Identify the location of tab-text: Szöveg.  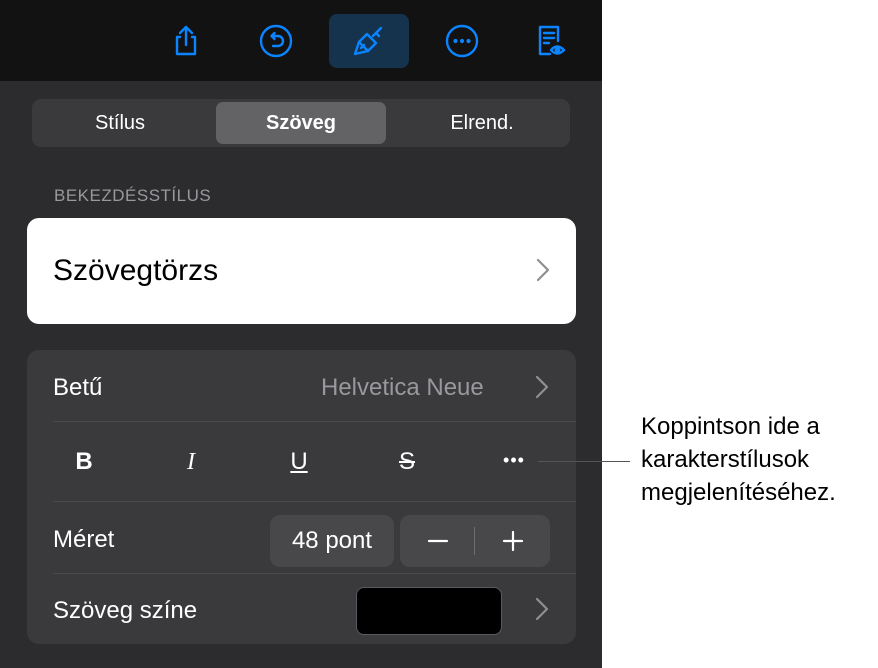
(301, 123).